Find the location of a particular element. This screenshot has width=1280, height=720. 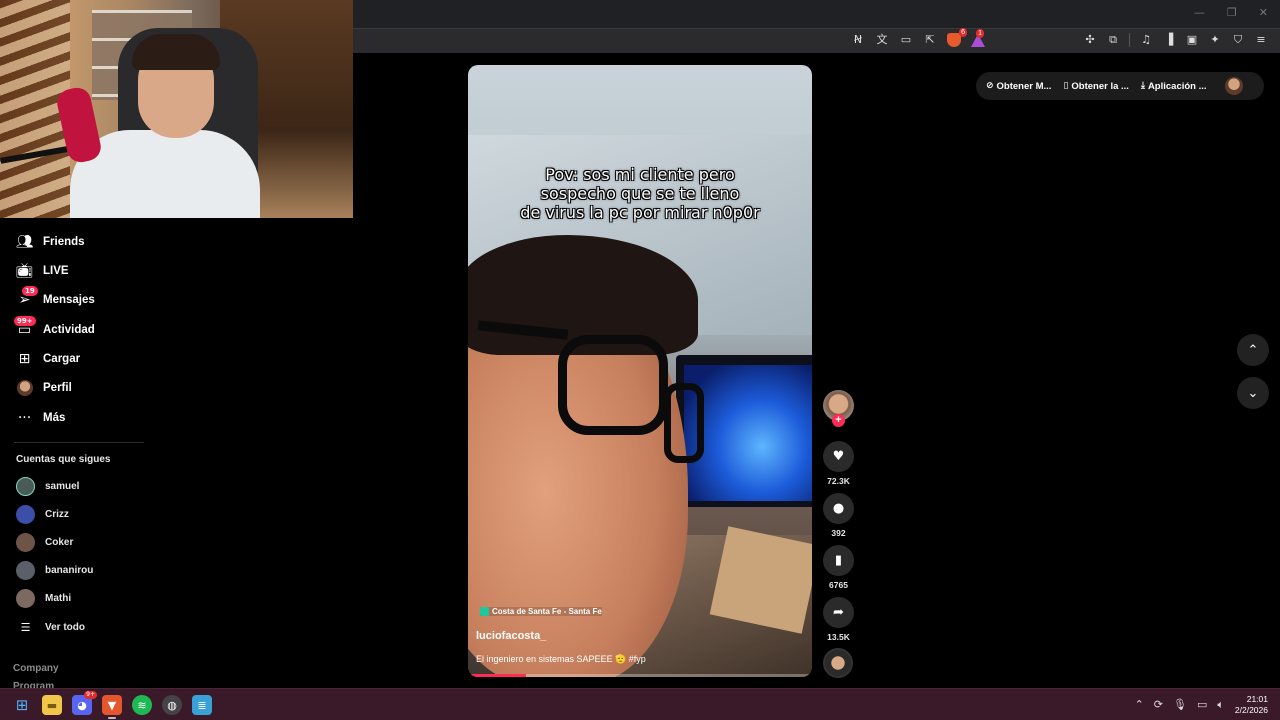

video-box is located at coordinates (760, 580).